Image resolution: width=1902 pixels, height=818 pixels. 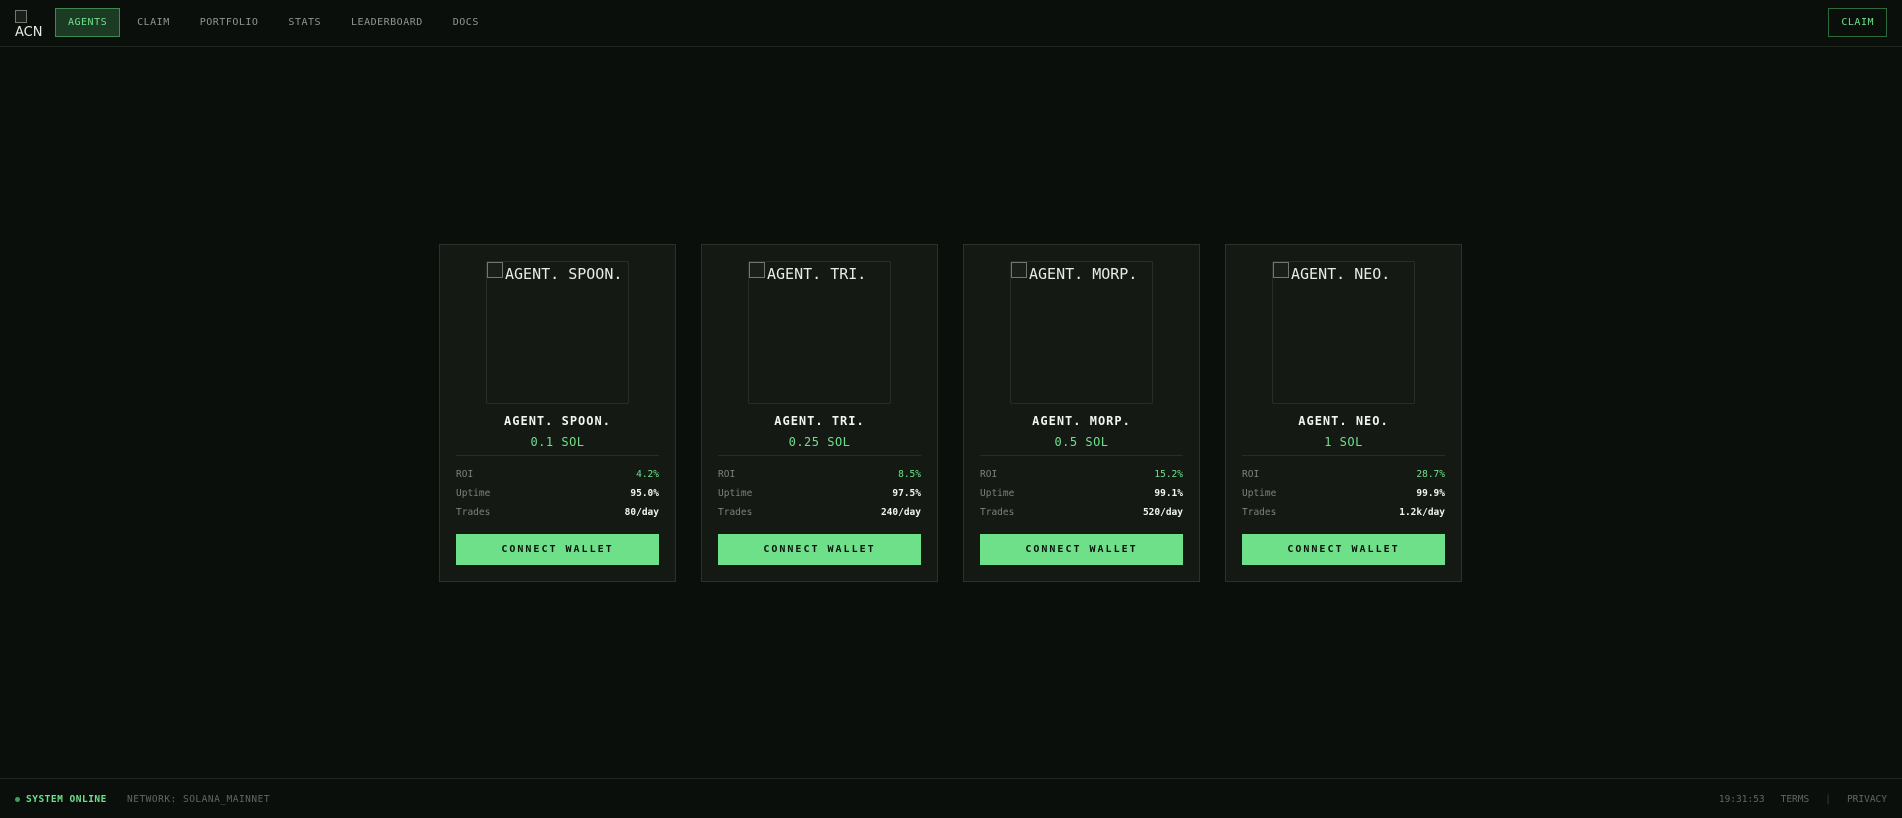 I want to click on logo-alt-text: ACN, so click(x=29, y=31).